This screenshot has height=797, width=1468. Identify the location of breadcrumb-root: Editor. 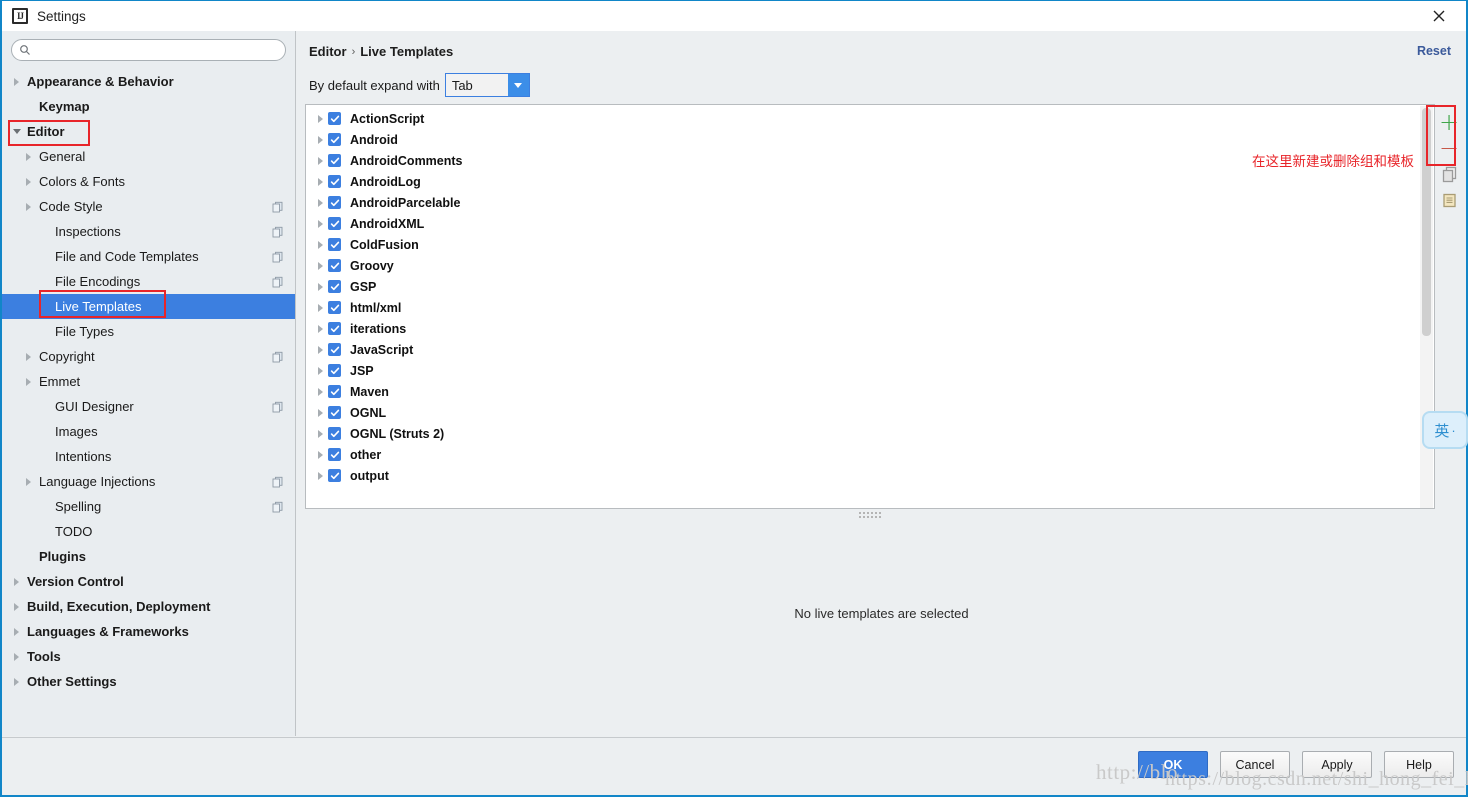
(328, 51).